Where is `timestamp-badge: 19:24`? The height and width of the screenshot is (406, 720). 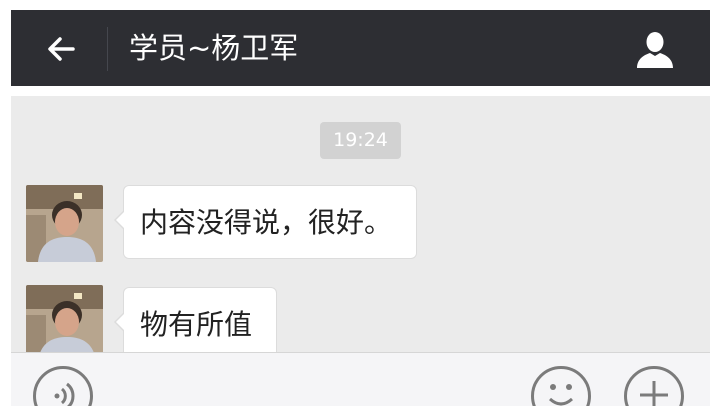
timestamp-badge: 19:24 is located at coordinates (360, 140).